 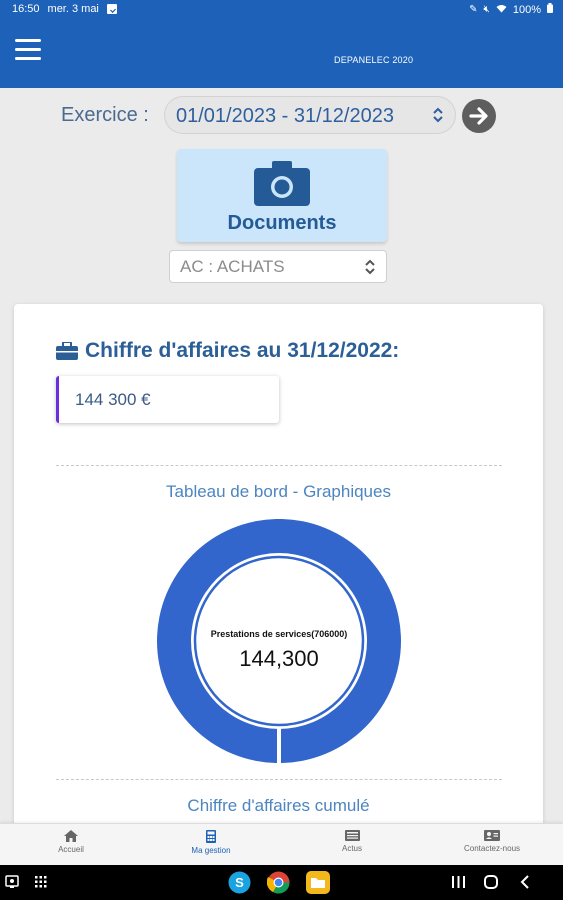 What do you see at coordinates (458, 882) in the screenshot?
I see `recent-apps-icon` at bounding box center [458, 882].